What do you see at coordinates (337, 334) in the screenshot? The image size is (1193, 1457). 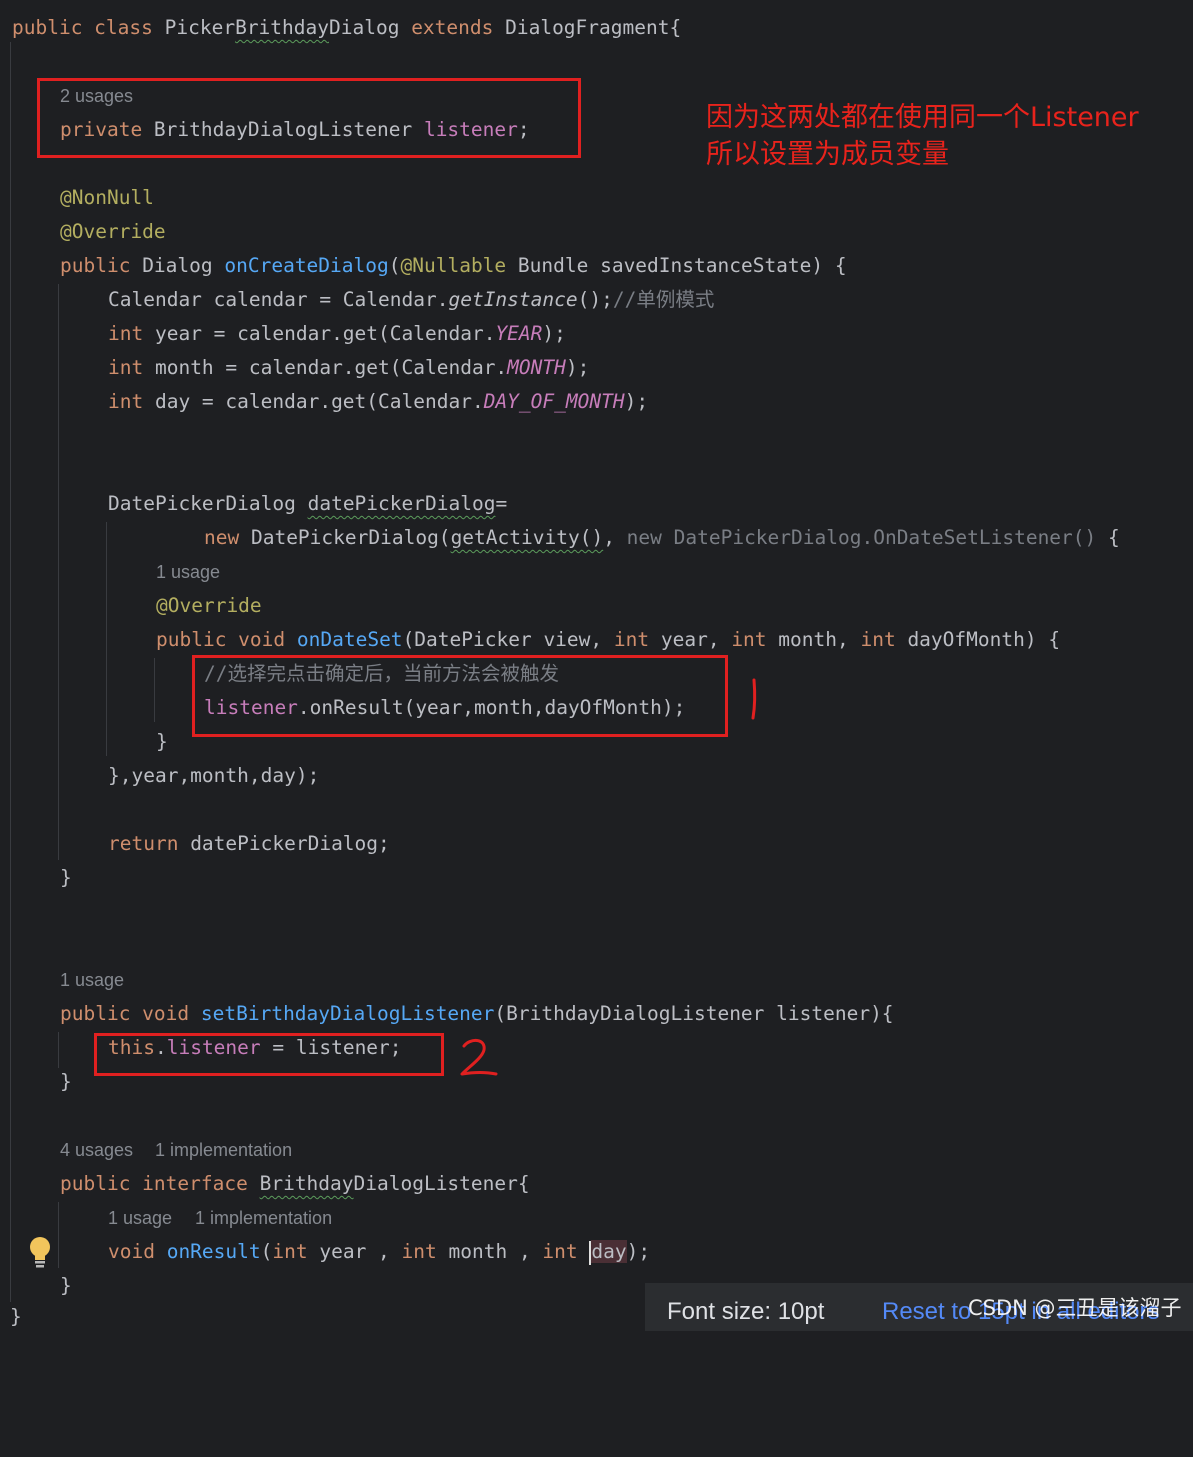 I see `code-line: int year = calendar.get(Calendar.YEAR);` at bounding box center [337, 334].